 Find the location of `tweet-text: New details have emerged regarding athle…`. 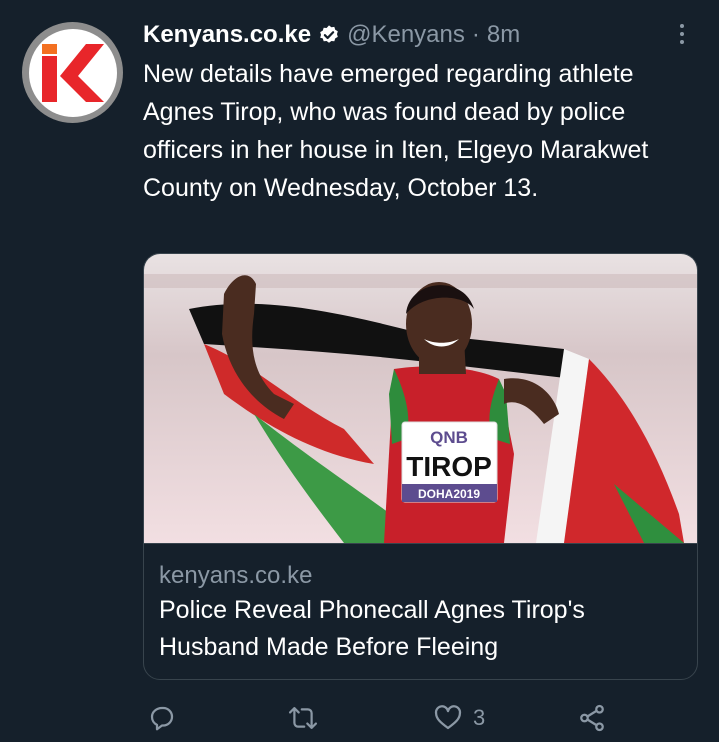

tweet-text: New details have emerged regarding athle… is located at coordinates (396, 131).